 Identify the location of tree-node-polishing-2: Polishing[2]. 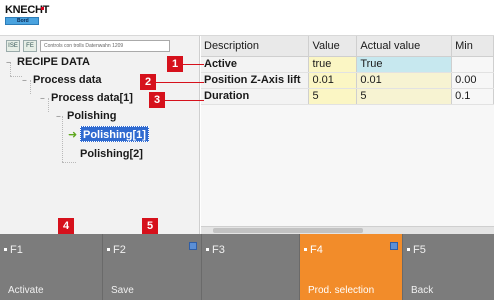
(111, 154).